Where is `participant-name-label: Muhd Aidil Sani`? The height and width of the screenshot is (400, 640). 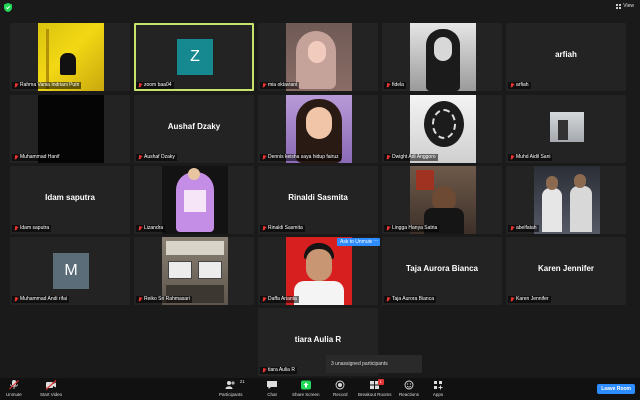
participant-name-label: Muhd Aidil Sani is located at coordinates (530, 157).